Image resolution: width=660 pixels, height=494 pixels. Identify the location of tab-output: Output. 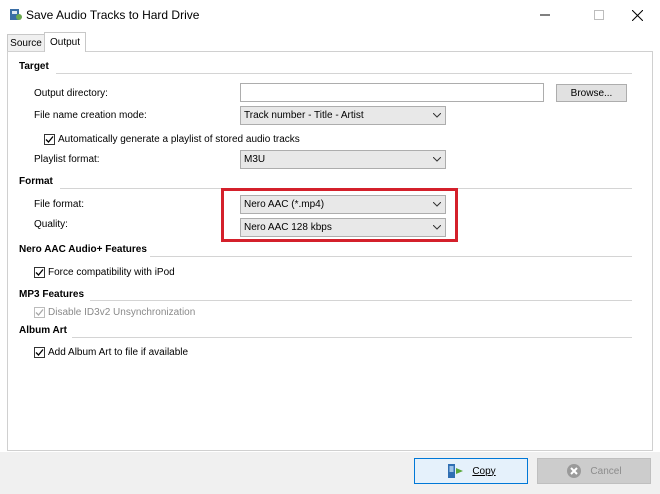
(65, 42).